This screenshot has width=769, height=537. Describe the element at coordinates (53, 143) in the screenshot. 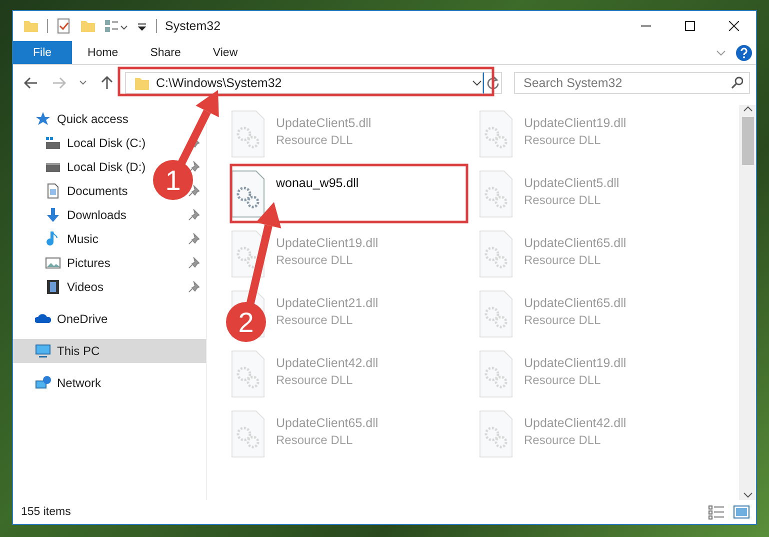

I see `drive-icon` at that location.